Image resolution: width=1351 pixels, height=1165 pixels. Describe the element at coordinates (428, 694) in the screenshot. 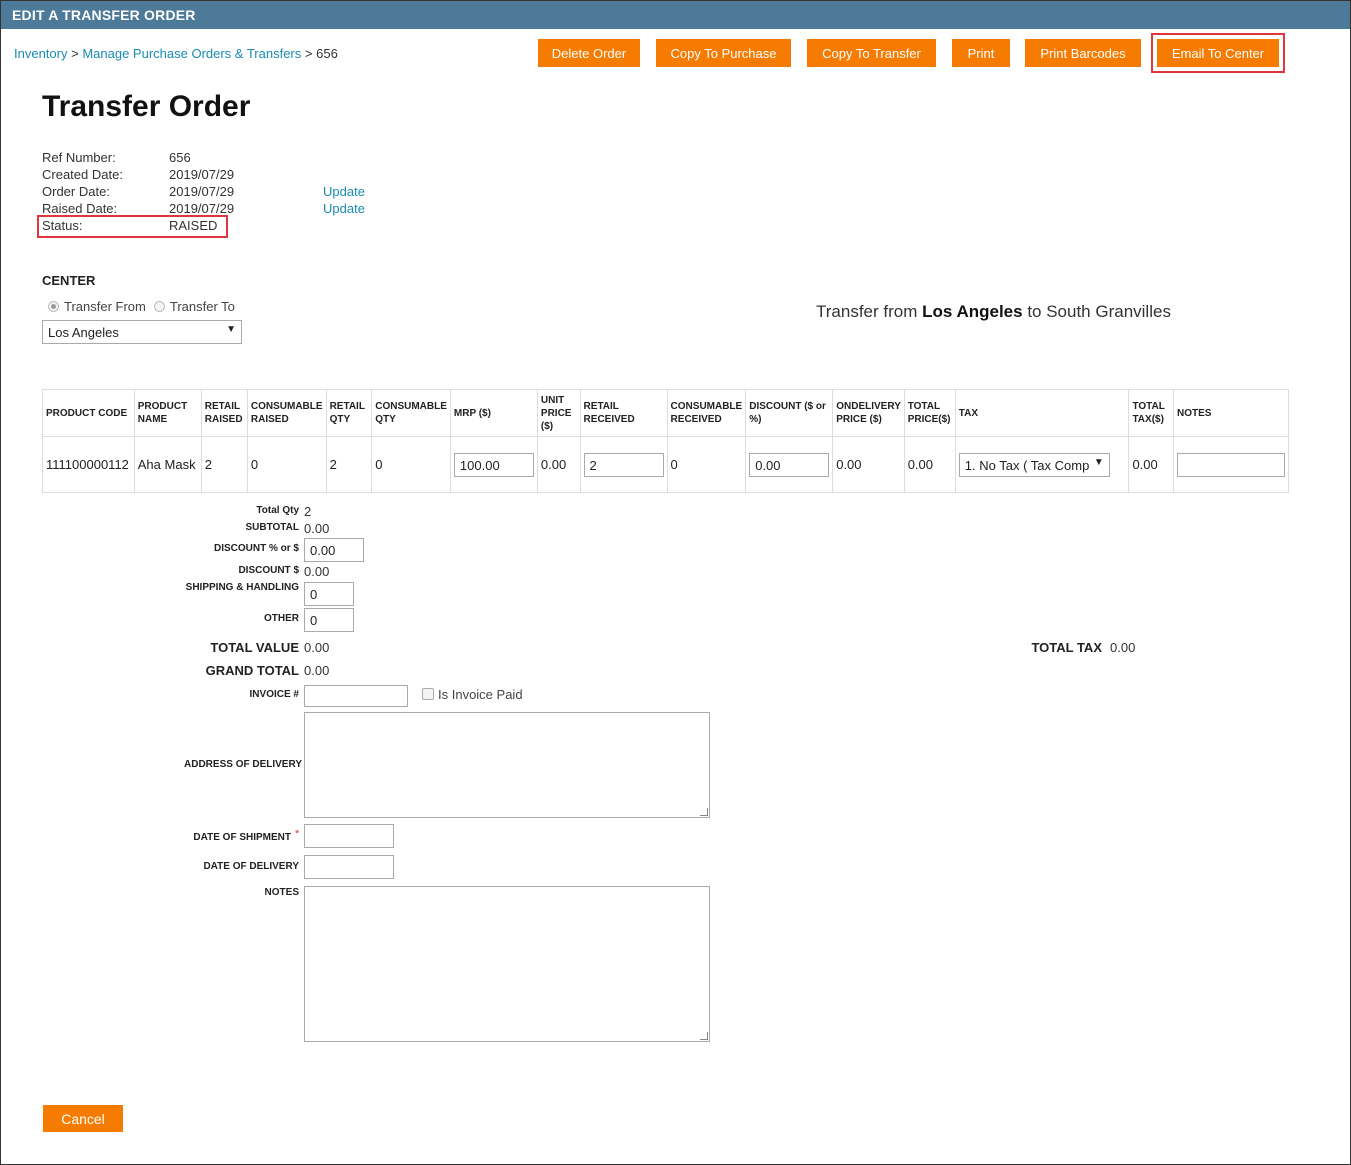

I see `invoice-paid-checkbox` at that location.